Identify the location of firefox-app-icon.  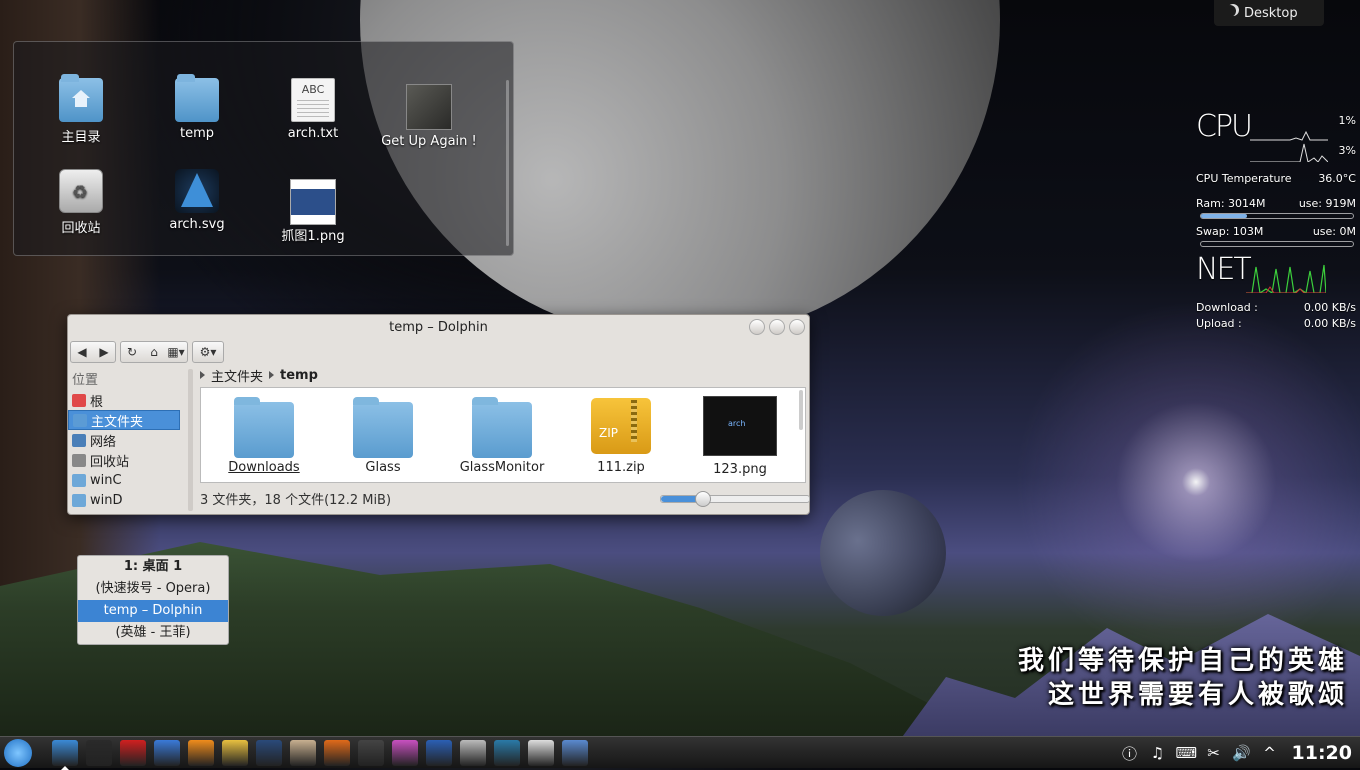
(337, 753).